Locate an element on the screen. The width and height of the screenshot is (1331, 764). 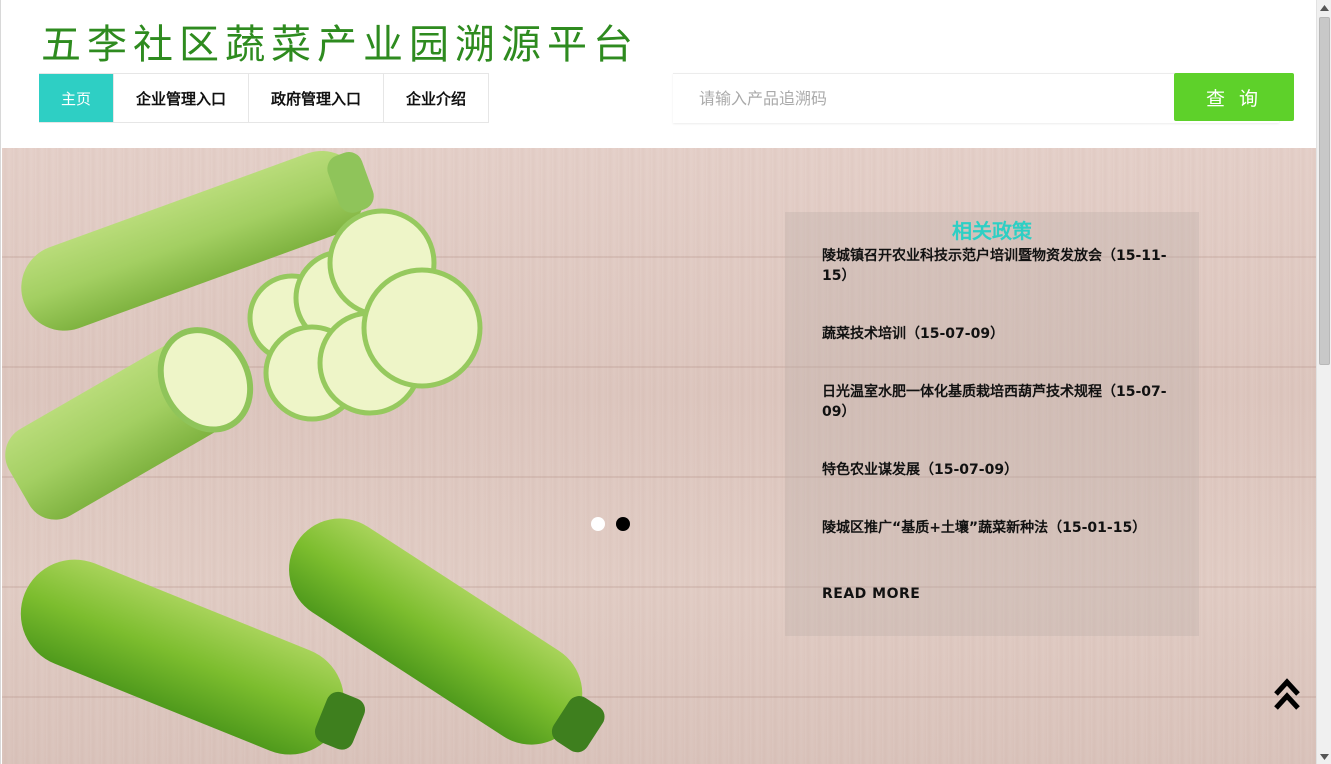
carousel-indicators is located at coordinates (610, 524).